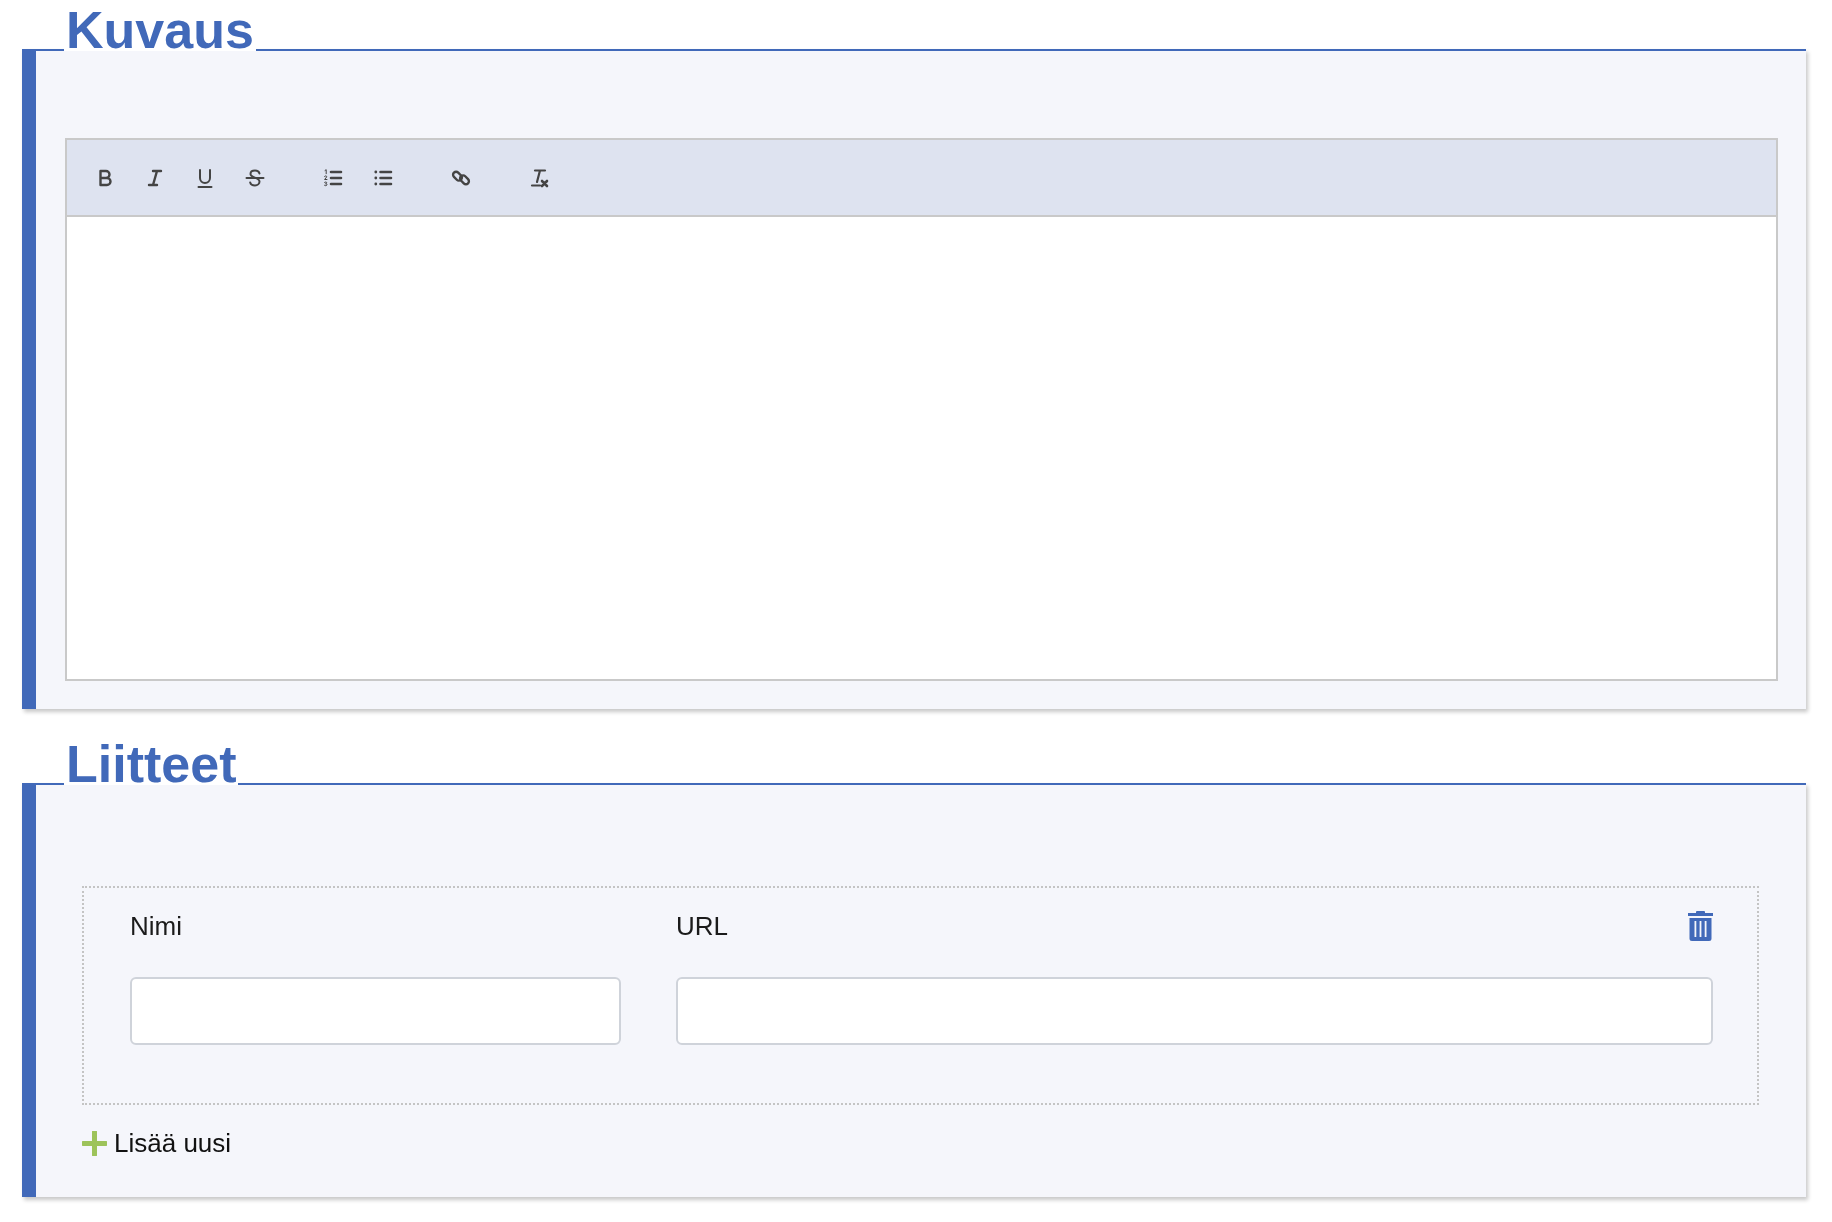  What do you see at coordinates (160, 30) in the screenshot?
I see `section-title: Kuvaus` at bounding box center [160, 30].